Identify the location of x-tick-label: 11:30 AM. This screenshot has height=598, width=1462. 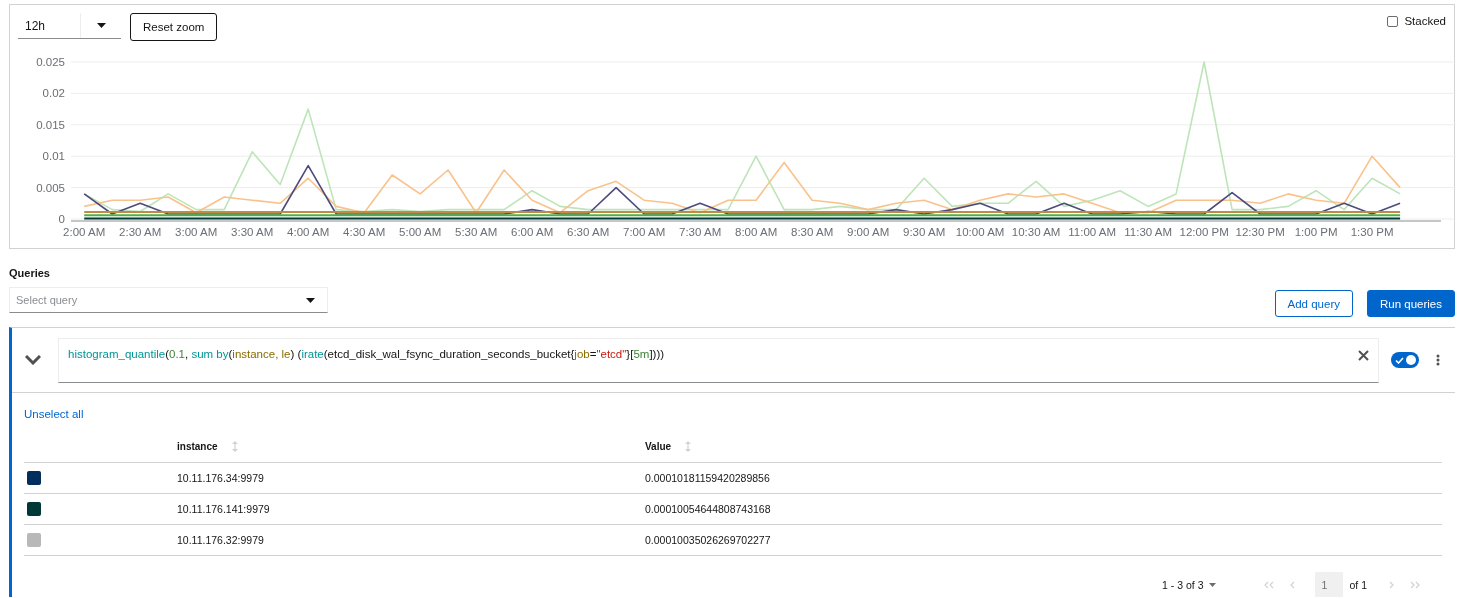
(1148, 232).